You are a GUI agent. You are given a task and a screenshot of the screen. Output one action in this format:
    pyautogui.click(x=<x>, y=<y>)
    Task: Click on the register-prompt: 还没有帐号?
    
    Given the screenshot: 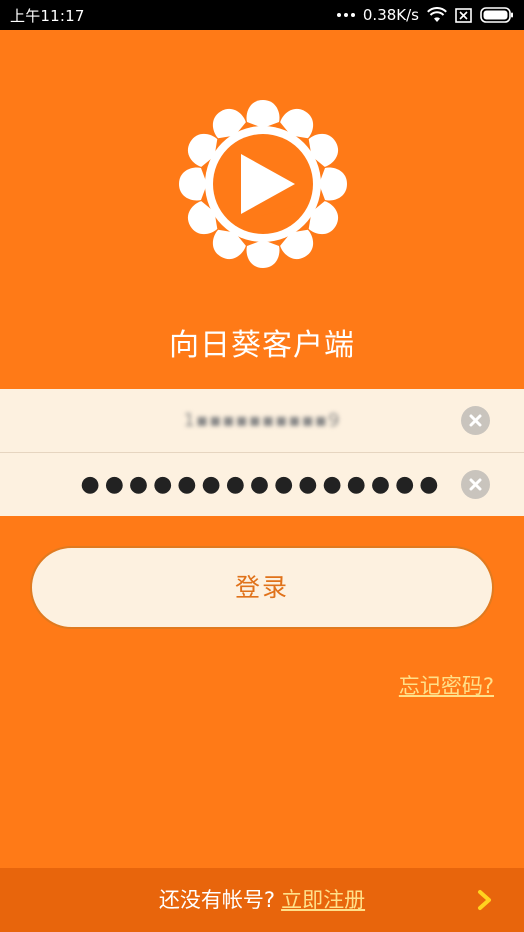 What is the action you would take?
    pyautogui.click(x=217, y=900)
    